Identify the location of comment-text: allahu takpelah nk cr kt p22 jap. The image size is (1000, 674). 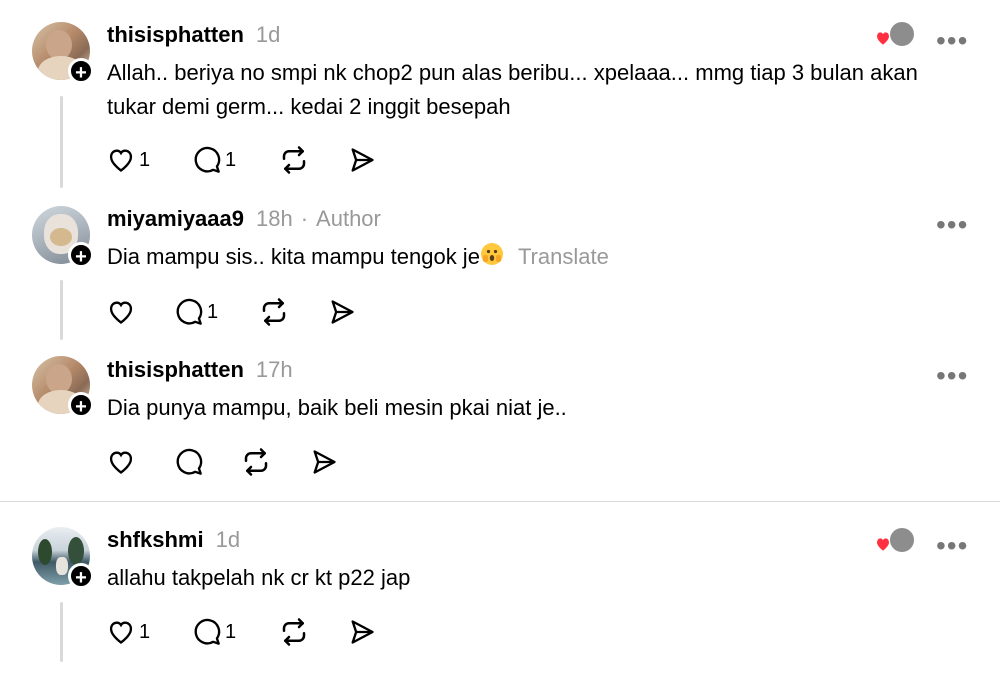
(259, 577).